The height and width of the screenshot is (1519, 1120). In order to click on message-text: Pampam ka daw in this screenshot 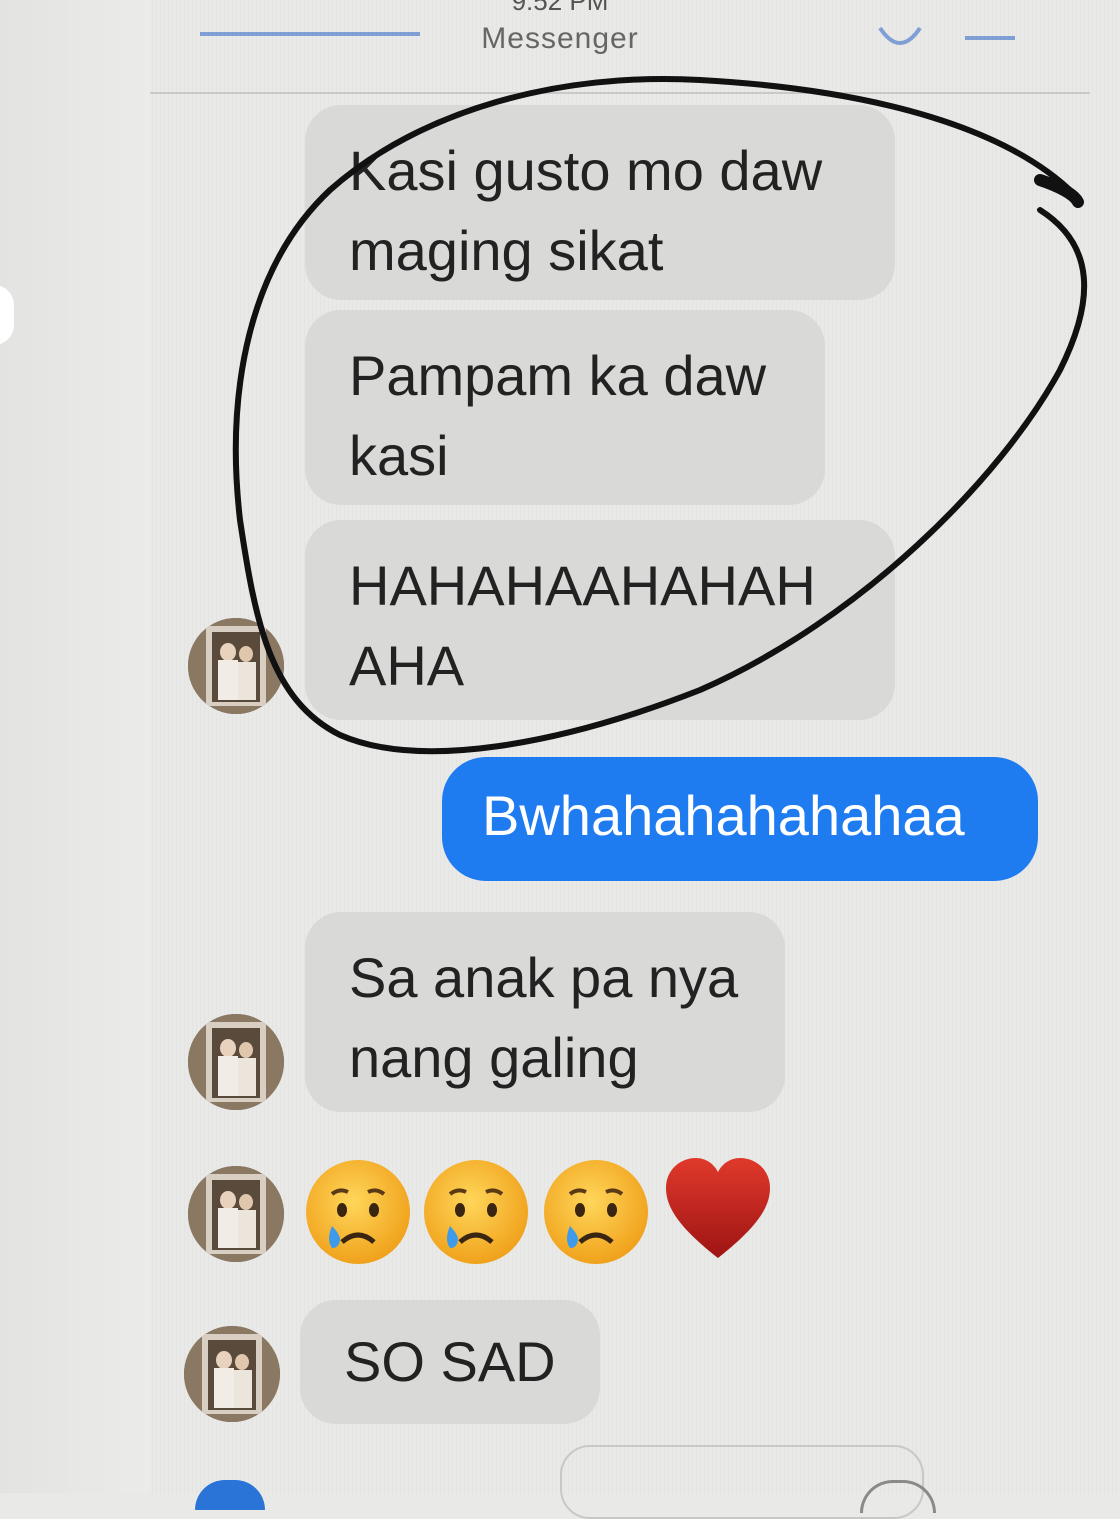, I will do `click(558, 375)`.